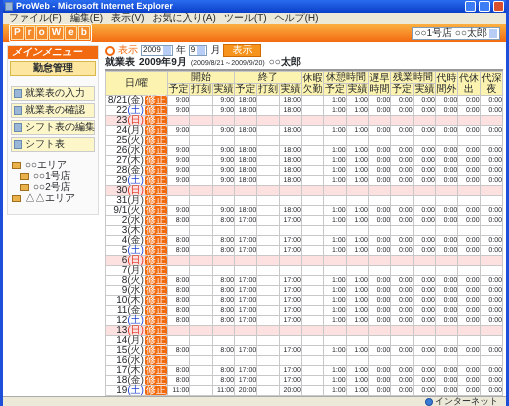  Describe the element at coordinates (446, 84) in the screenshot. I see `column-header: 代時間外` at that location.